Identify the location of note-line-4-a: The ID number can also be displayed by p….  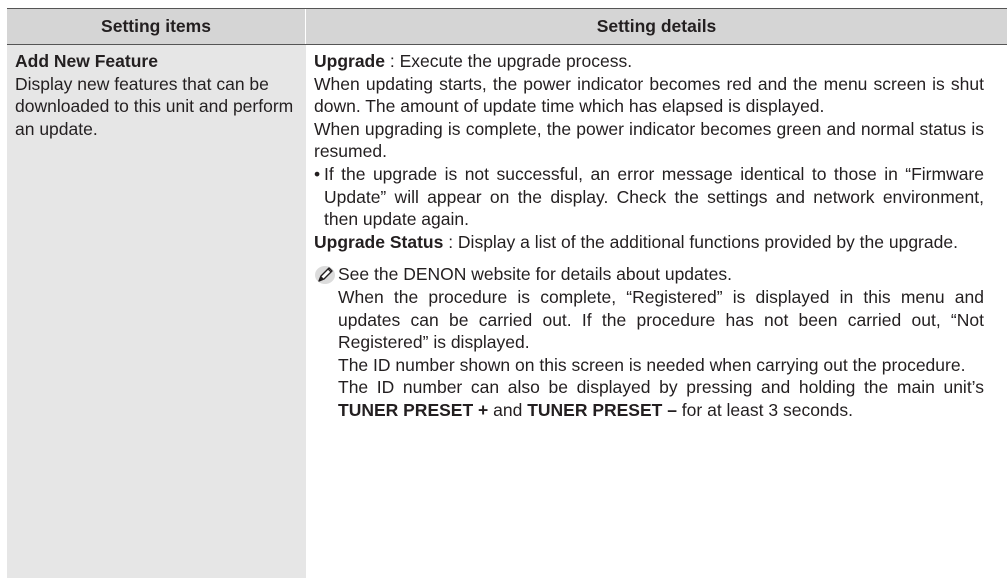
(661, 387).